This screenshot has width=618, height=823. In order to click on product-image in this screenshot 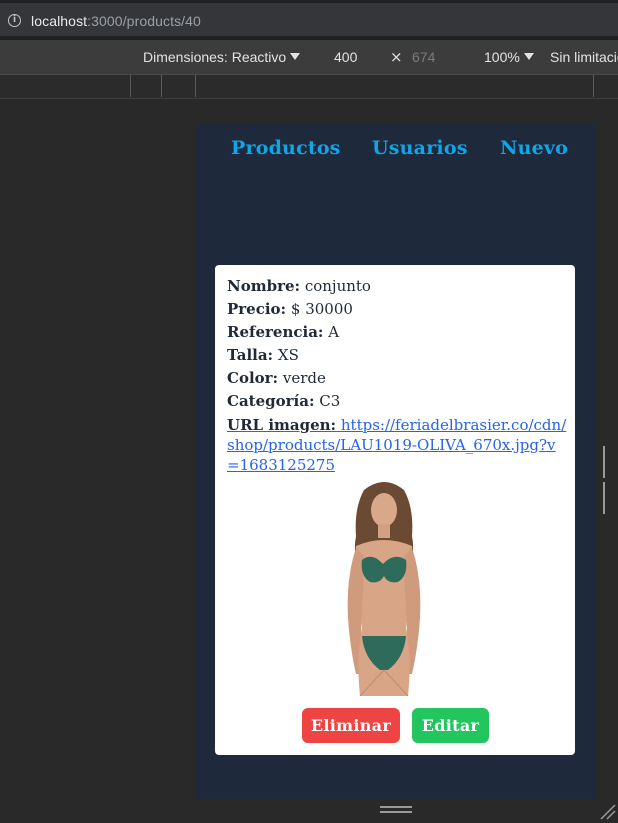, I will do `click(384, 589)`.